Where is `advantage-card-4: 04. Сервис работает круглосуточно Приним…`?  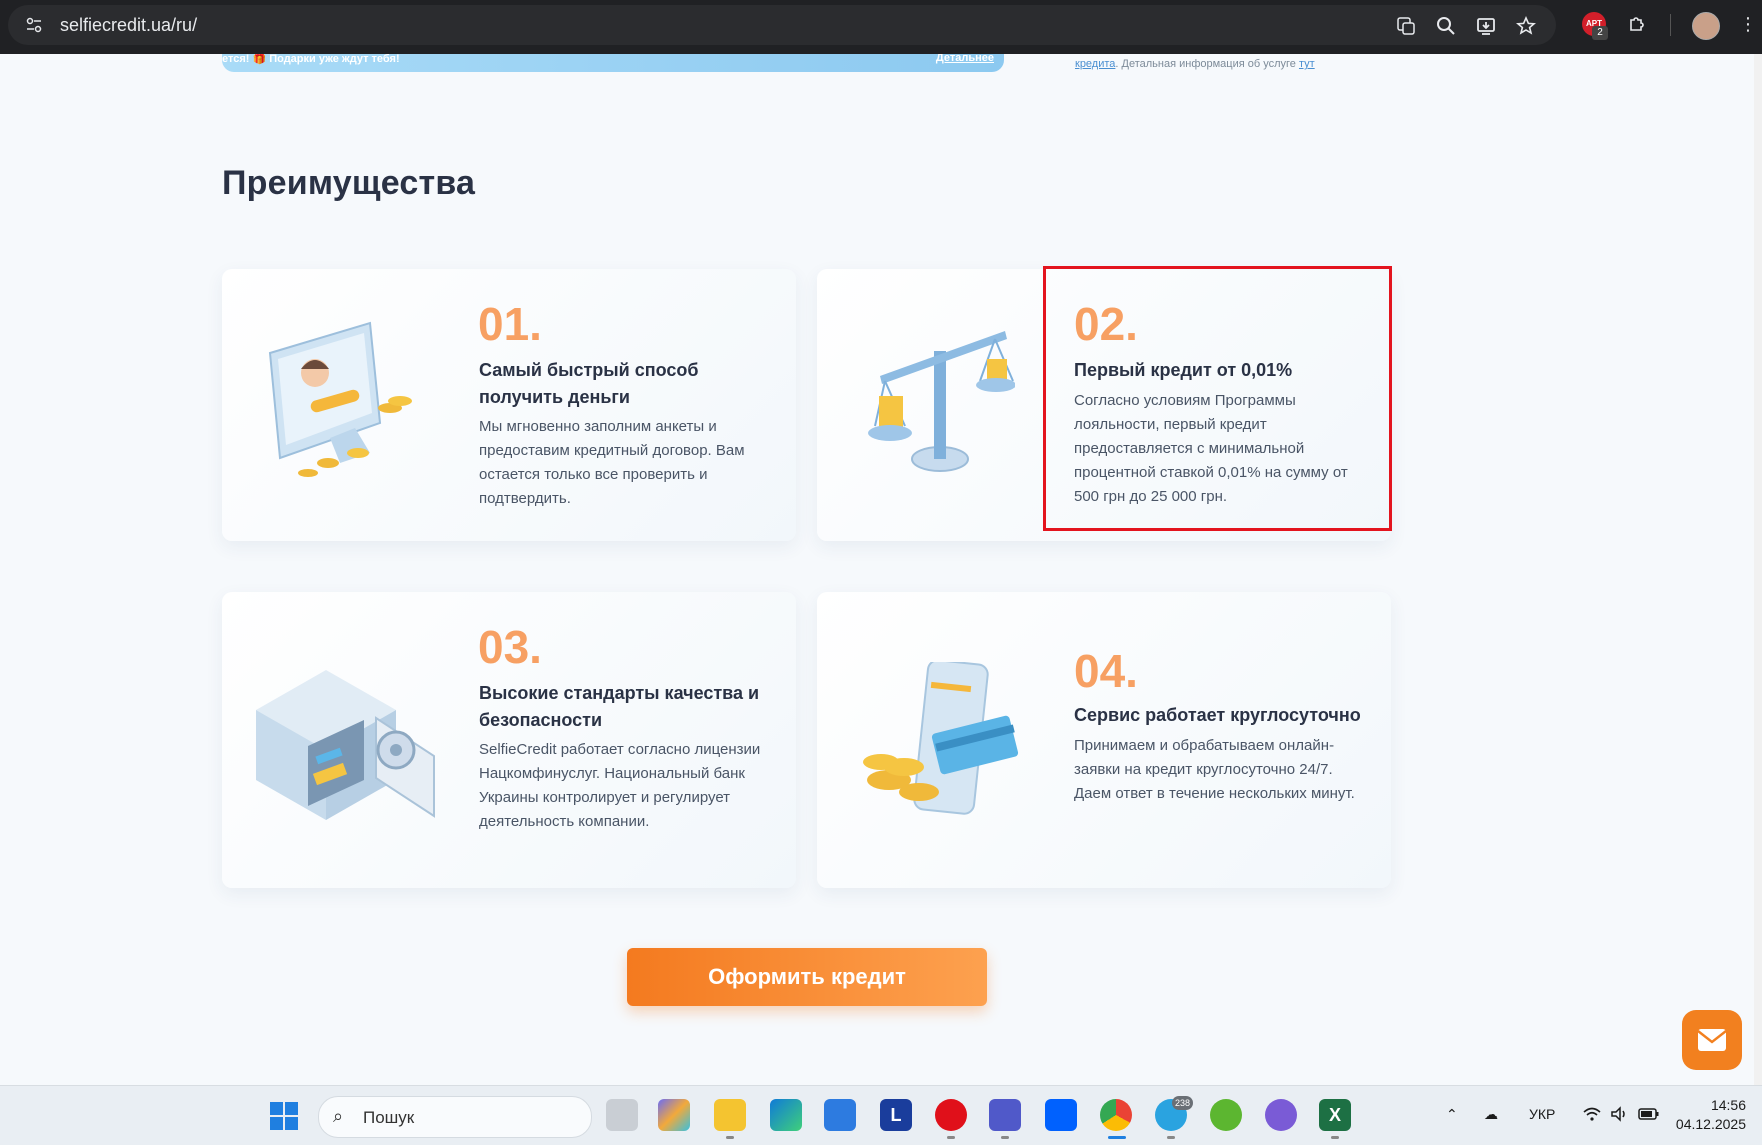 advantage-card-4: 04. Сервис работает круглосуточно Приним… is located at coordinates (1104, 740).